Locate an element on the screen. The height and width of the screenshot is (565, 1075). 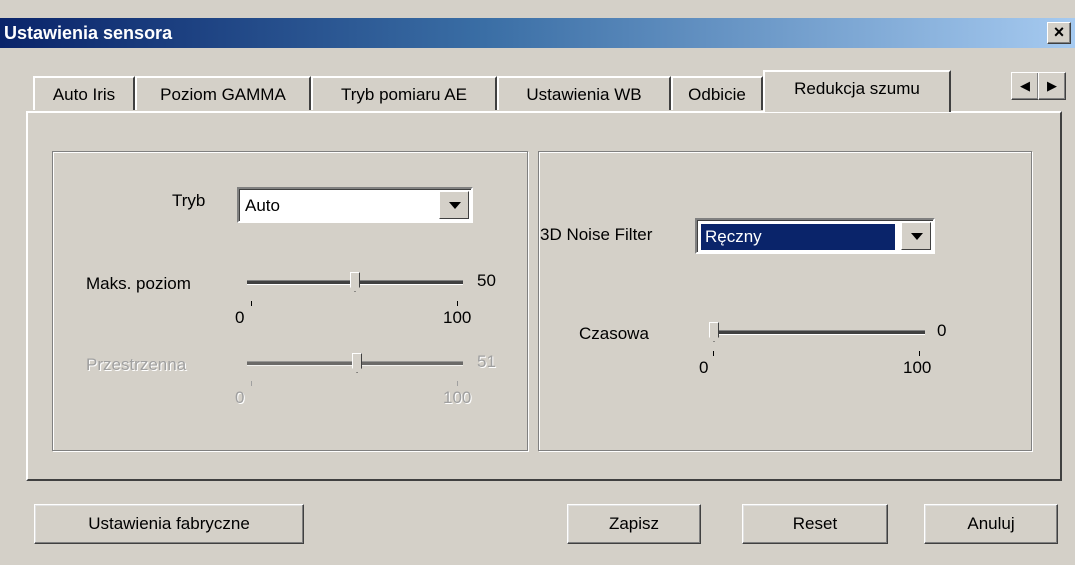
tab-scroll-left-button: ◀ is located at coordinates (1025, 86).